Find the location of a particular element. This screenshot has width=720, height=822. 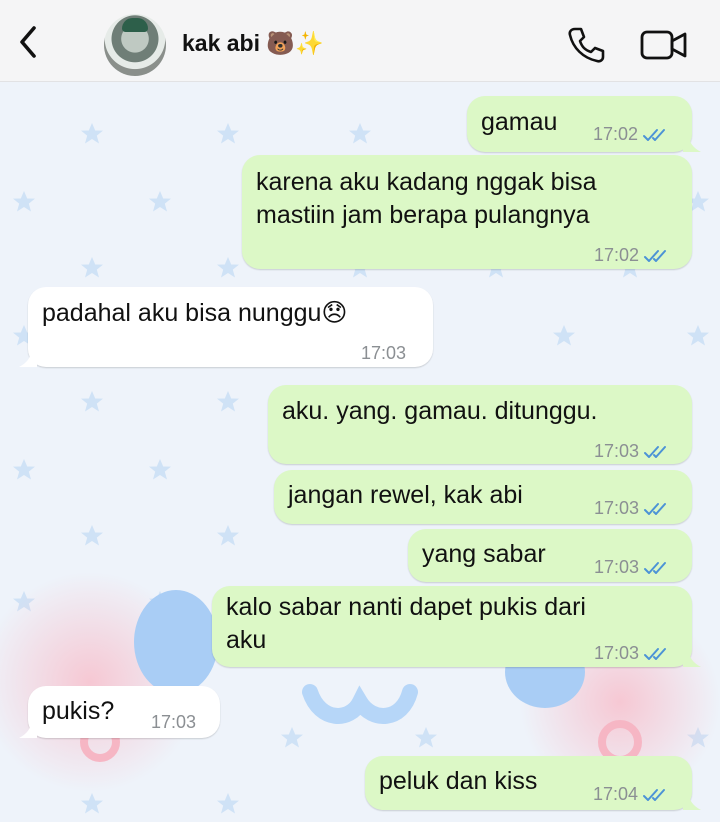

message-bubble-outgoing: peluk dan kiss 17:04 is located at coordinates (533, 783).